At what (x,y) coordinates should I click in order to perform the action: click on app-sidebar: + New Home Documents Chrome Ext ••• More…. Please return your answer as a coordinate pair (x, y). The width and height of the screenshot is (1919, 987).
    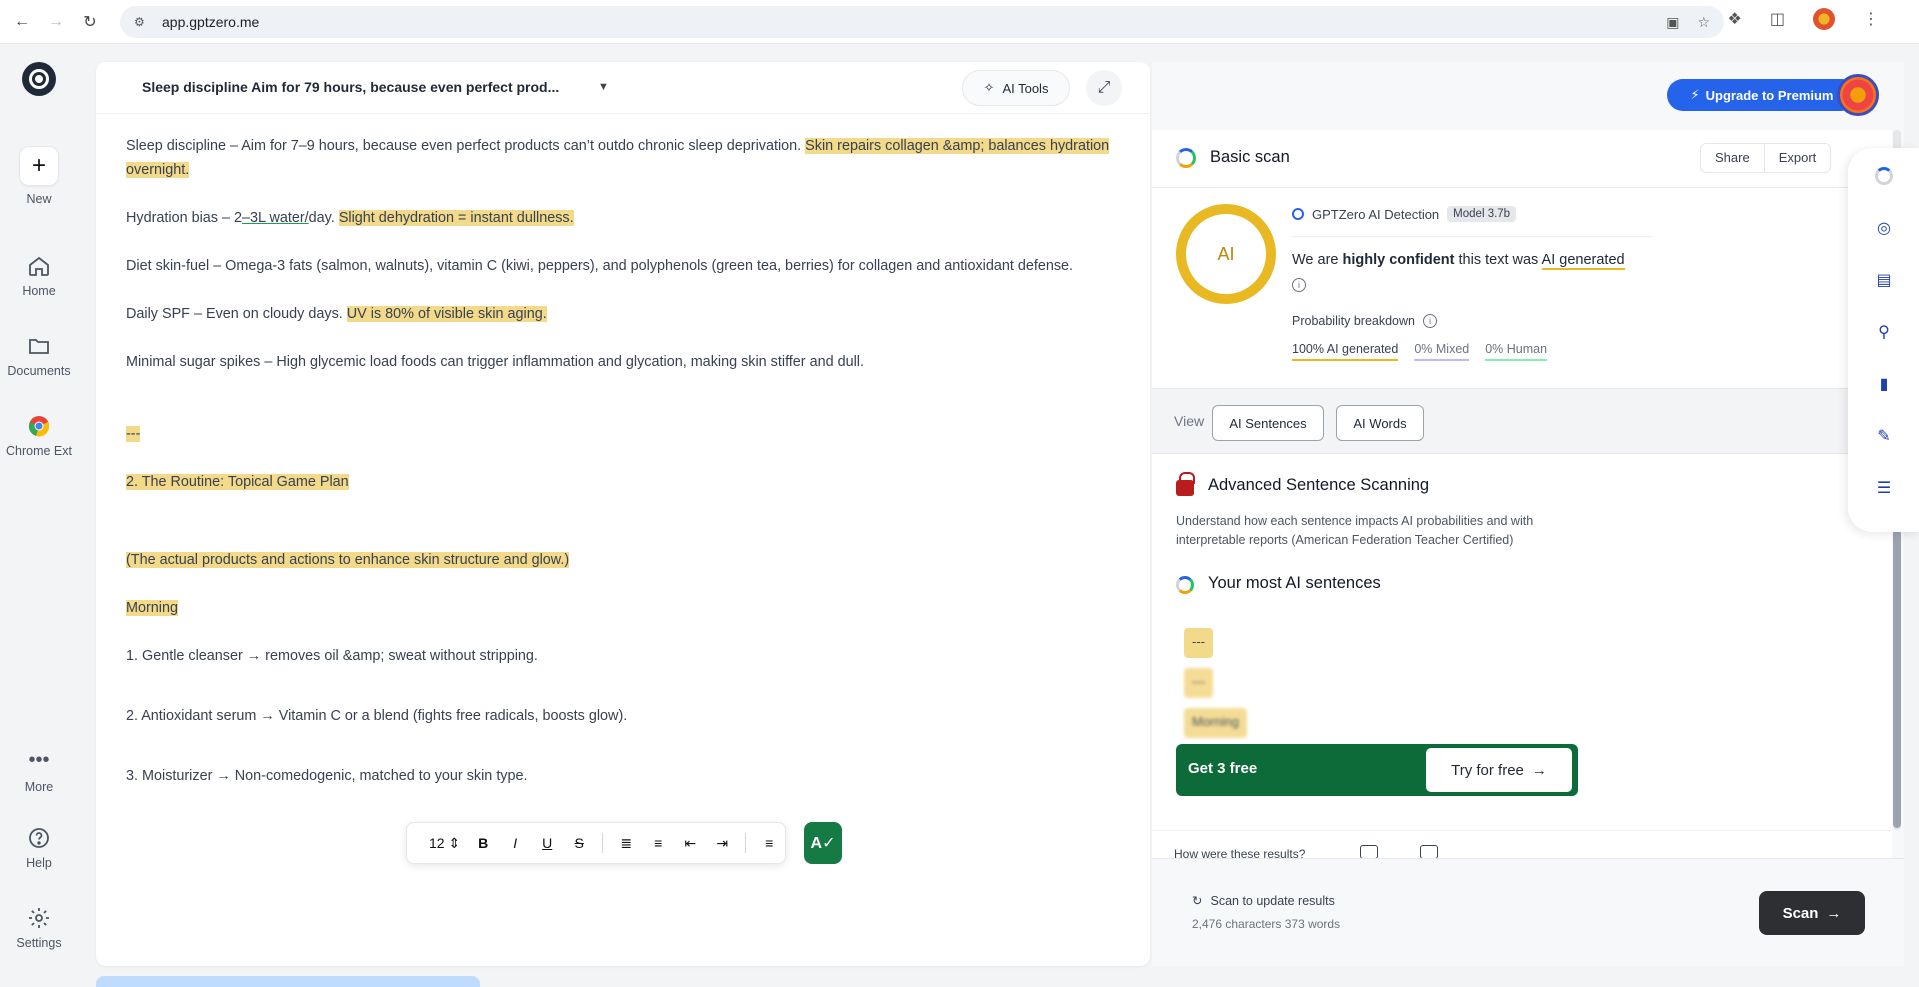
    Looking at the image, I should click on (39, 515).